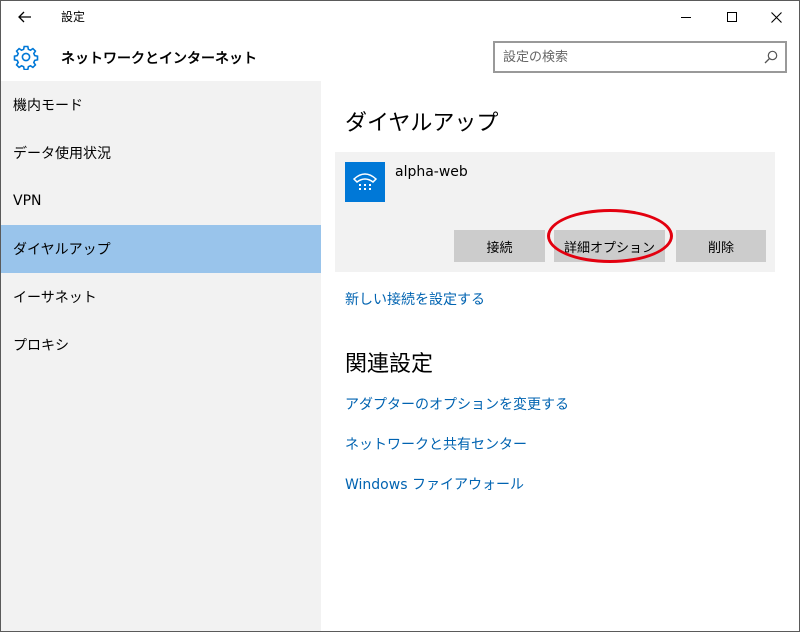 This screenshot has width=800, height=632. Describe the element at coordinates (73, 17) in the screenshot. I see `app-title: 設定` at that location.